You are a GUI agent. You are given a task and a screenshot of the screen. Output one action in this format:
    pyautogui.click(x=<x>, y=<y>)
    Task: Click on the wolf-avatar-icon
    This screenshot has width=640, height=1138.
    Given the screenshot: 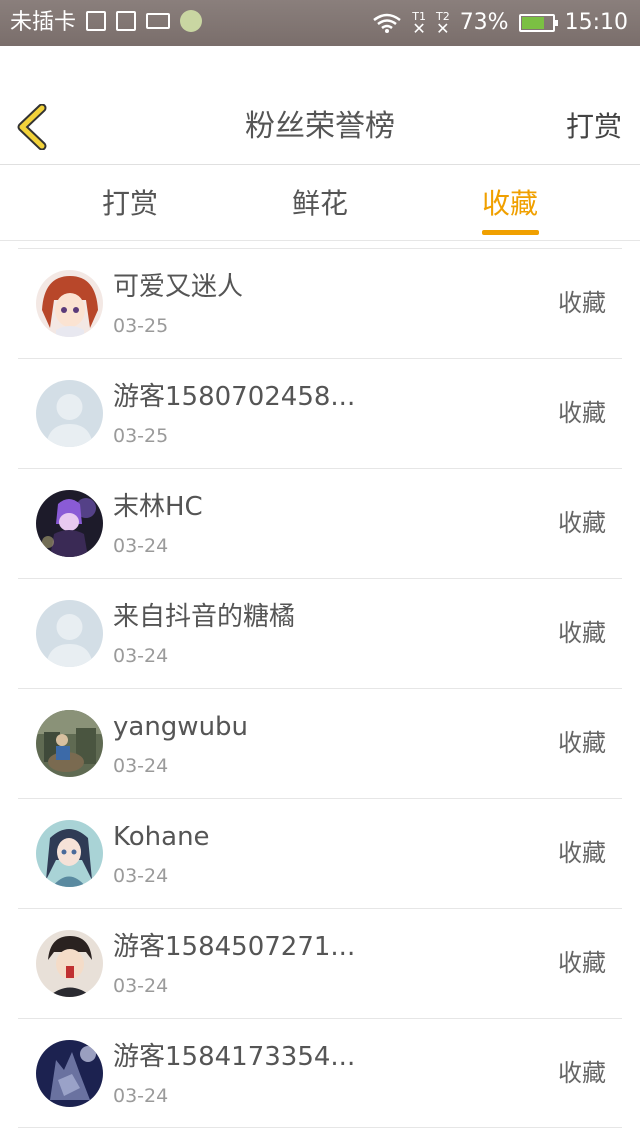 What is the action you would take?
    pyautogui.click(x=69, y=1073)
    